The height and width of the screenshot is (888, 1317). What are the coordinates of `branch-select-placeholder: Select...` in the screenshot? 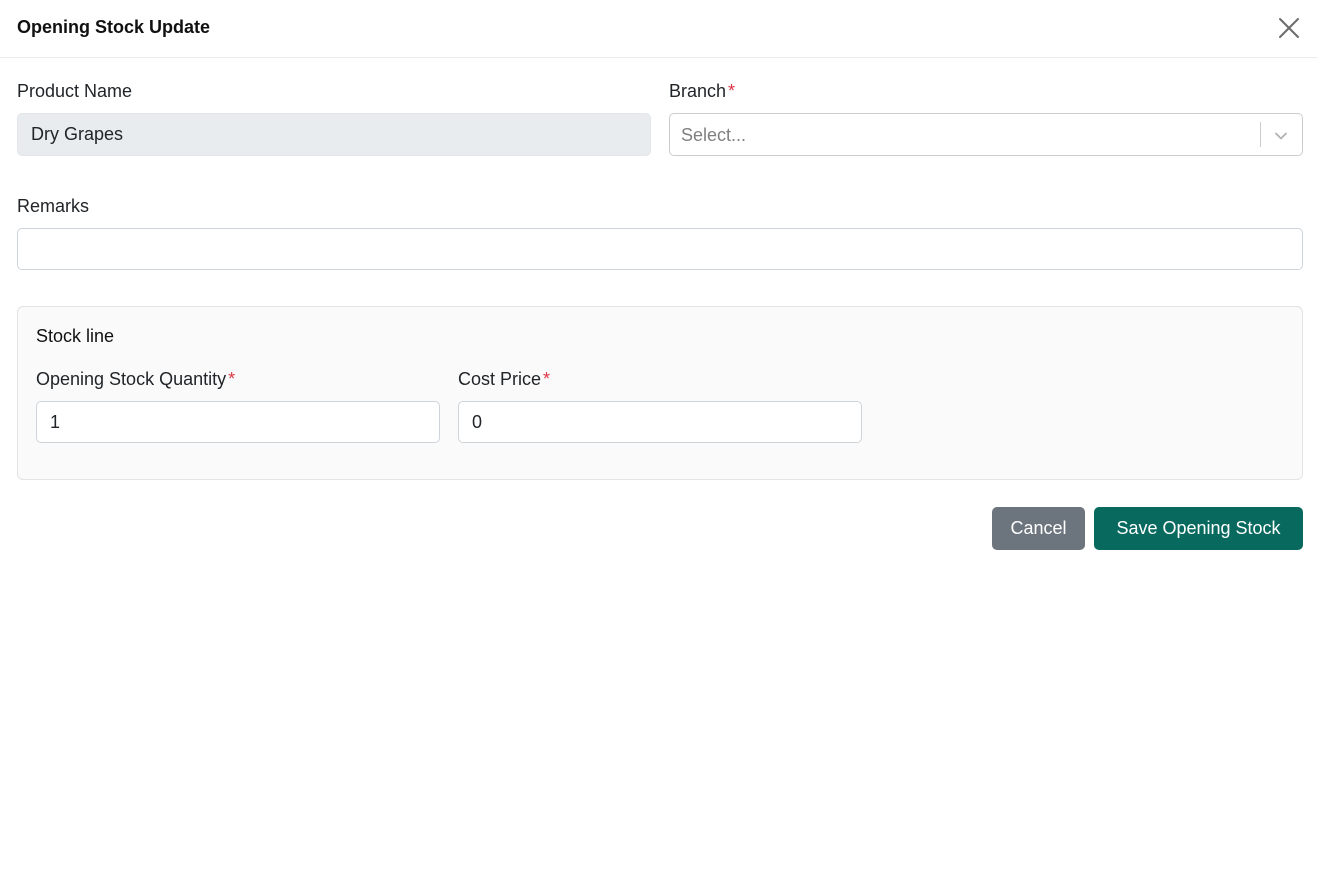 It's located at (714, 135).